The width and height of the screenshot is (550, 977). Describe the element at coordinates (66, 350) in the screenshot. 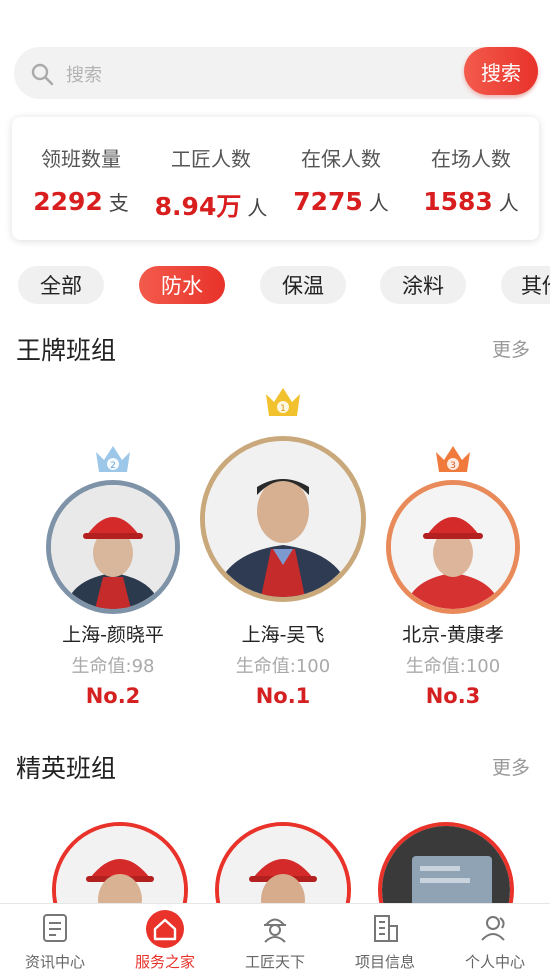

I see `section-title-ace: 王牌班组` at that location.